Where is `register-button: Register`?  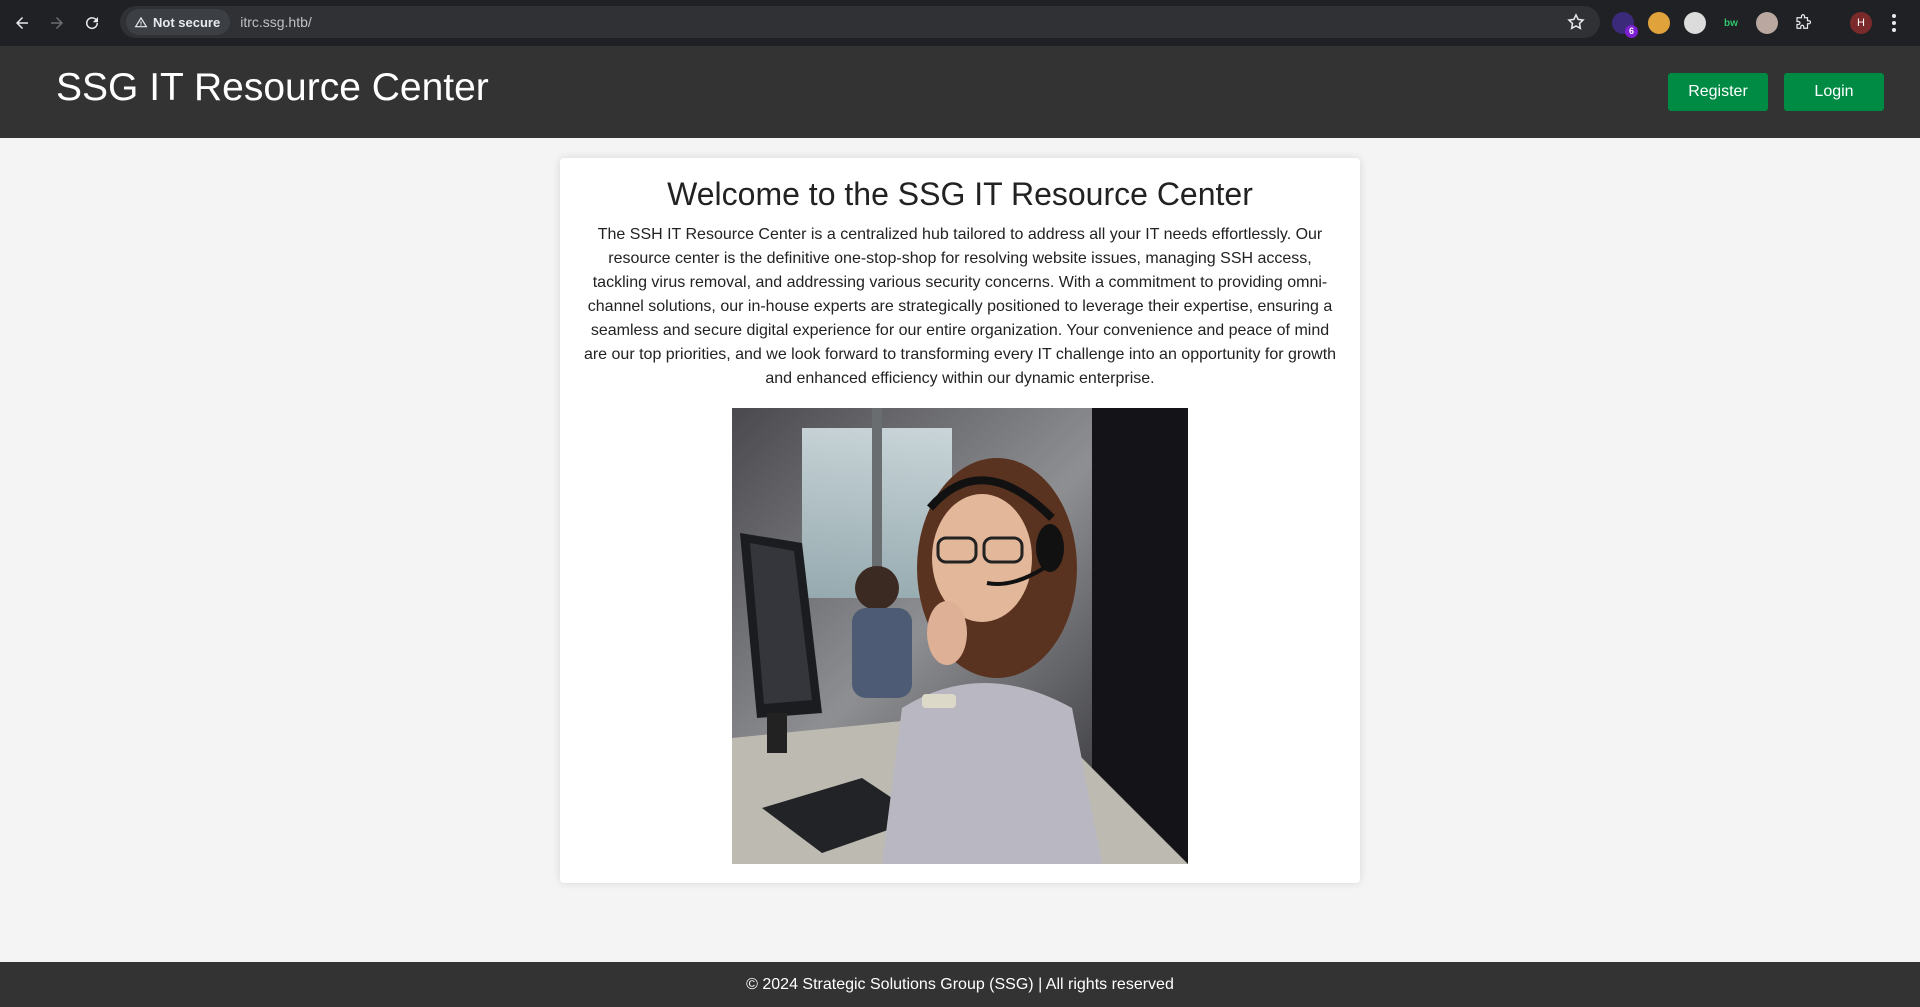
register-button: Register is located at coordinates (1718, 92).